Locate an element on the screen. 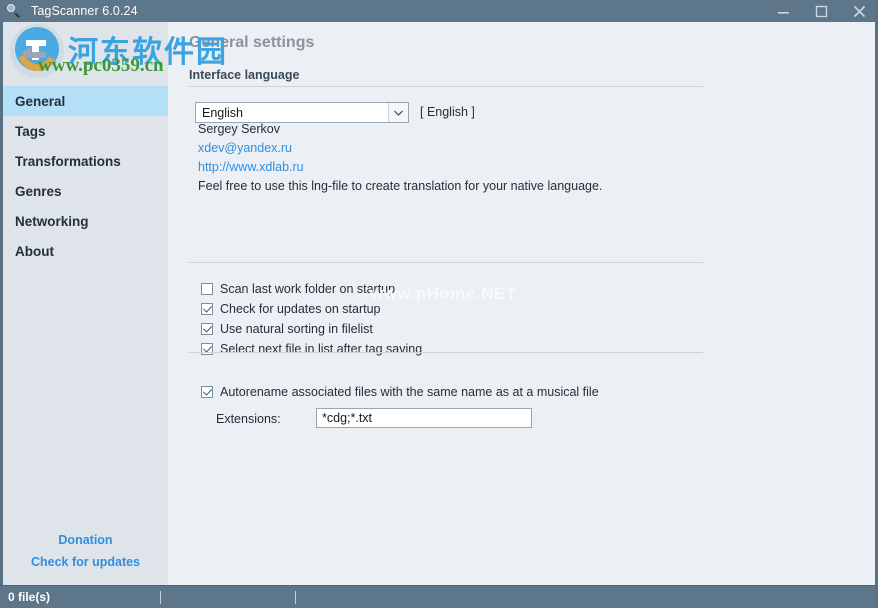 Image resolution: width=878 pixels, height=608 pixels. window-controls is located at coordinates (819, 11).